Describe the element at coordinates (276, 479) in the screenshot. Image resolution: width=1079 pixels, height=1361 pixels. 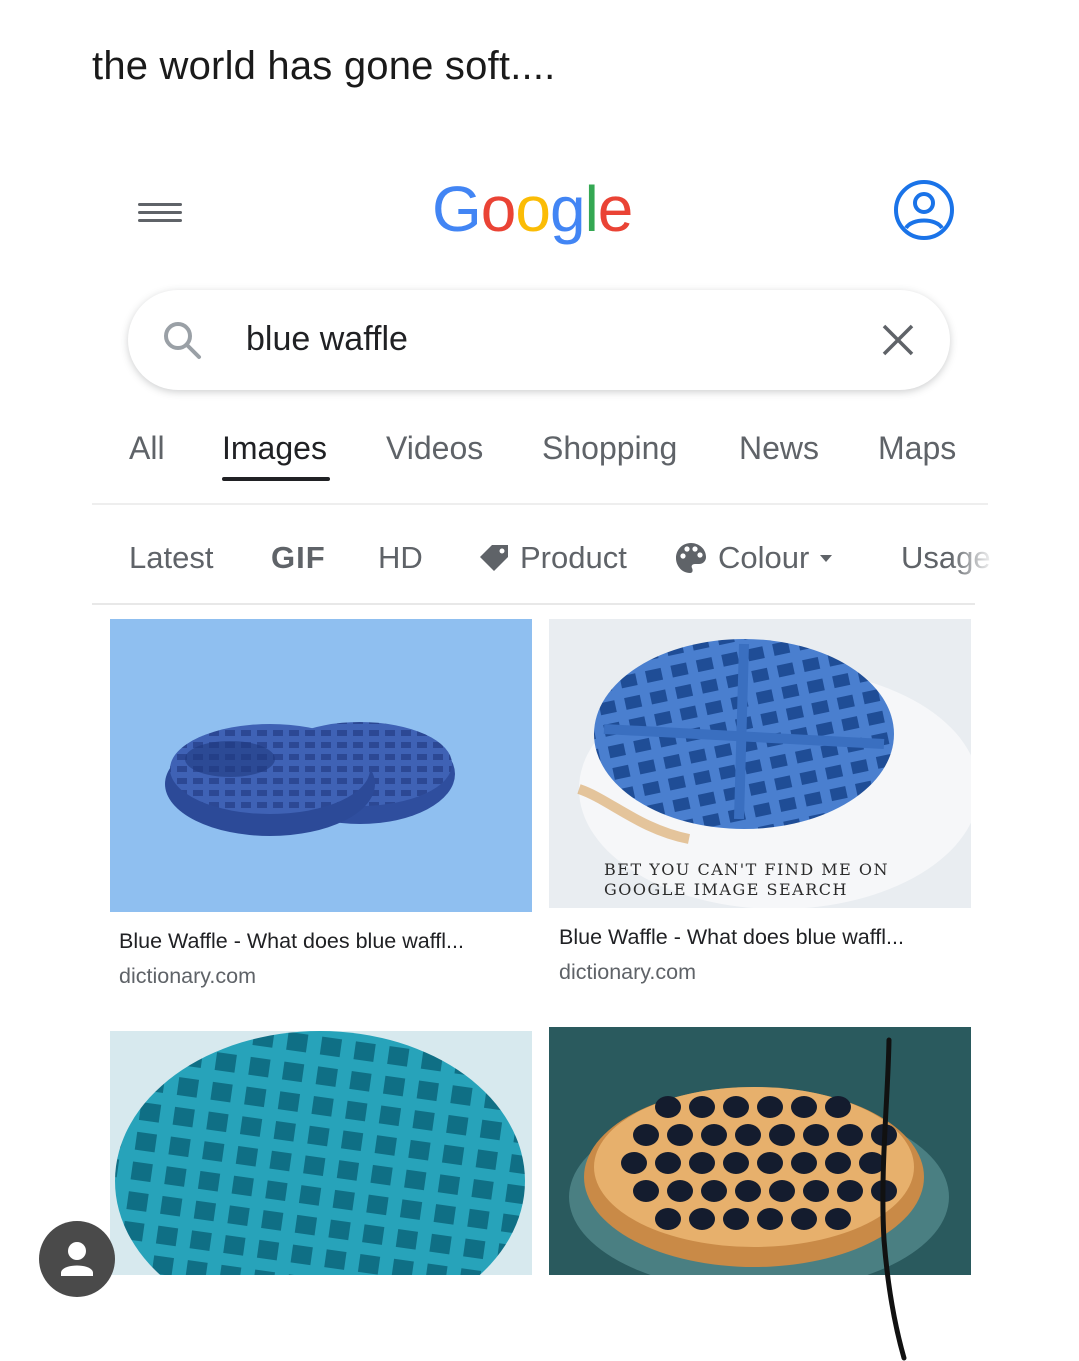
I see `active-tab-indicator` at that location.